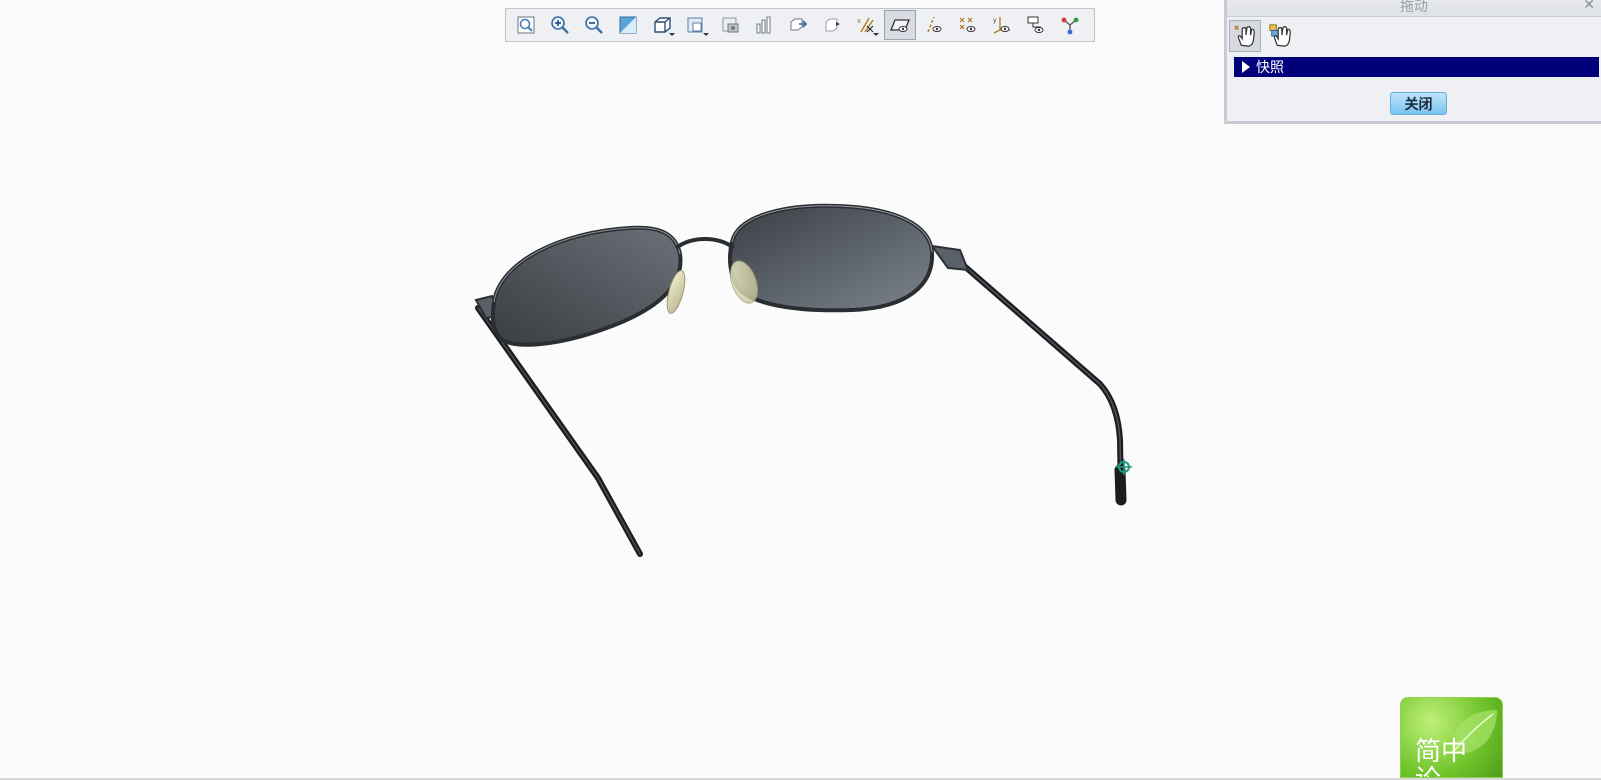 This screenshot has width=1601, height=780. I want to click on point-display-button, so click(968, 25).